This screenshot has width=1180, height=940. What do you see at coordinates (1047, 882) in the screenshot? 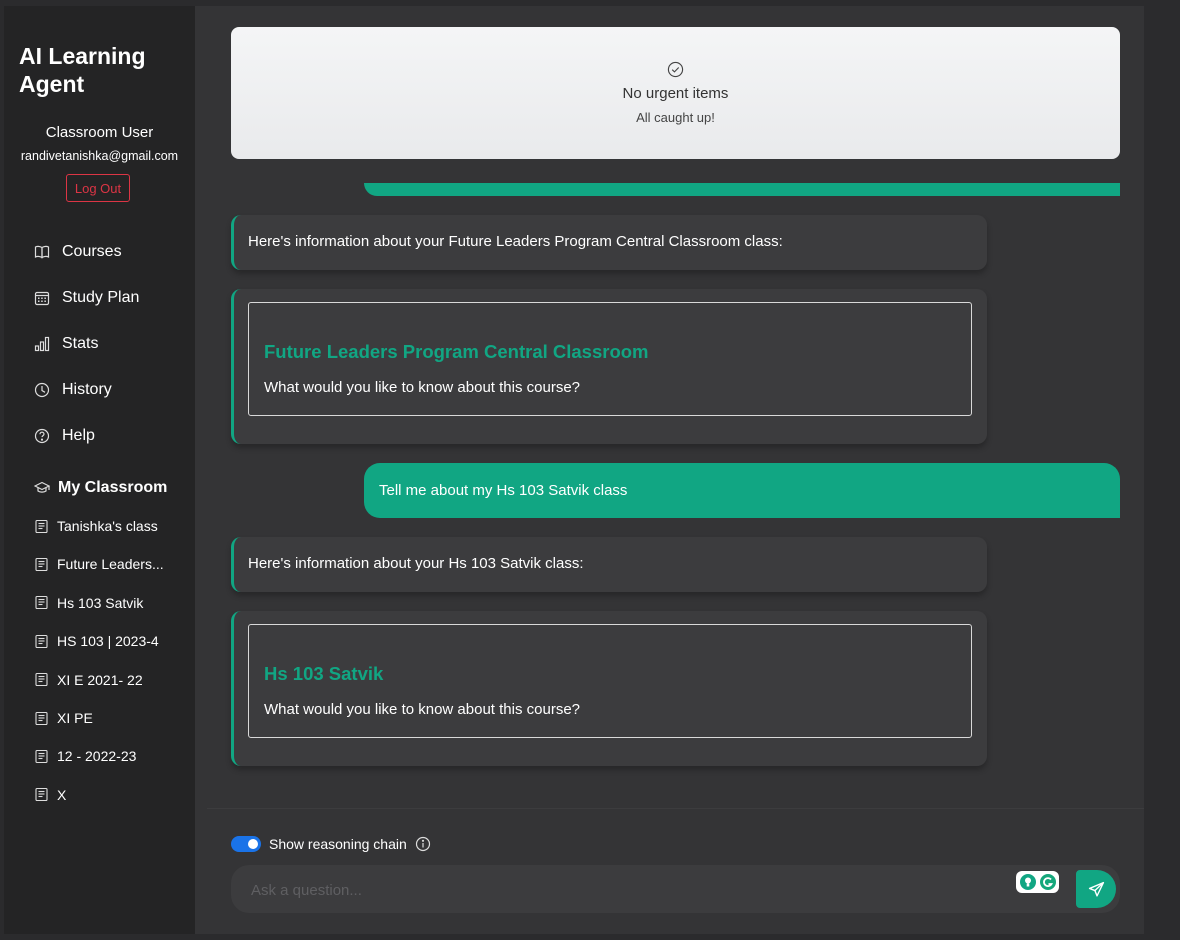
I see `grammarly-icon` at bounding box center [1047, 882].